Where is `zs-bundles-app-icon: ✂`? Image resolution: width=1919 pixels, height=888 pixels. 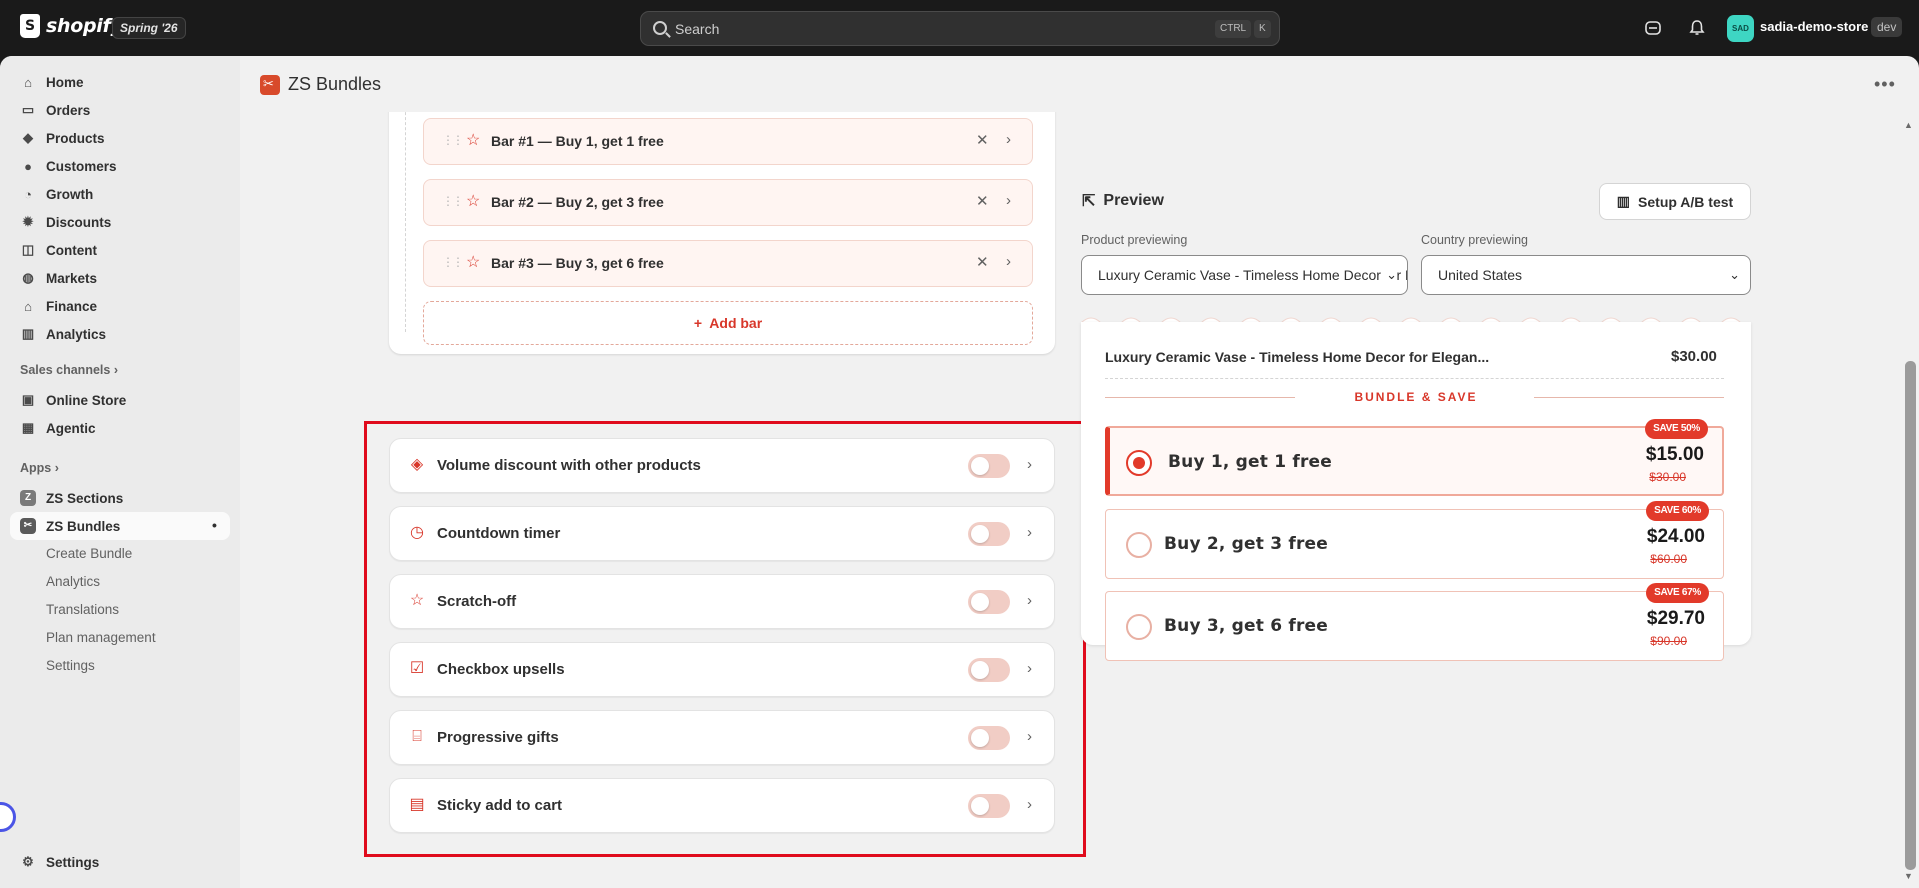
zs-bundles-app-icon: ✂ is located at coordinates (28, 526).